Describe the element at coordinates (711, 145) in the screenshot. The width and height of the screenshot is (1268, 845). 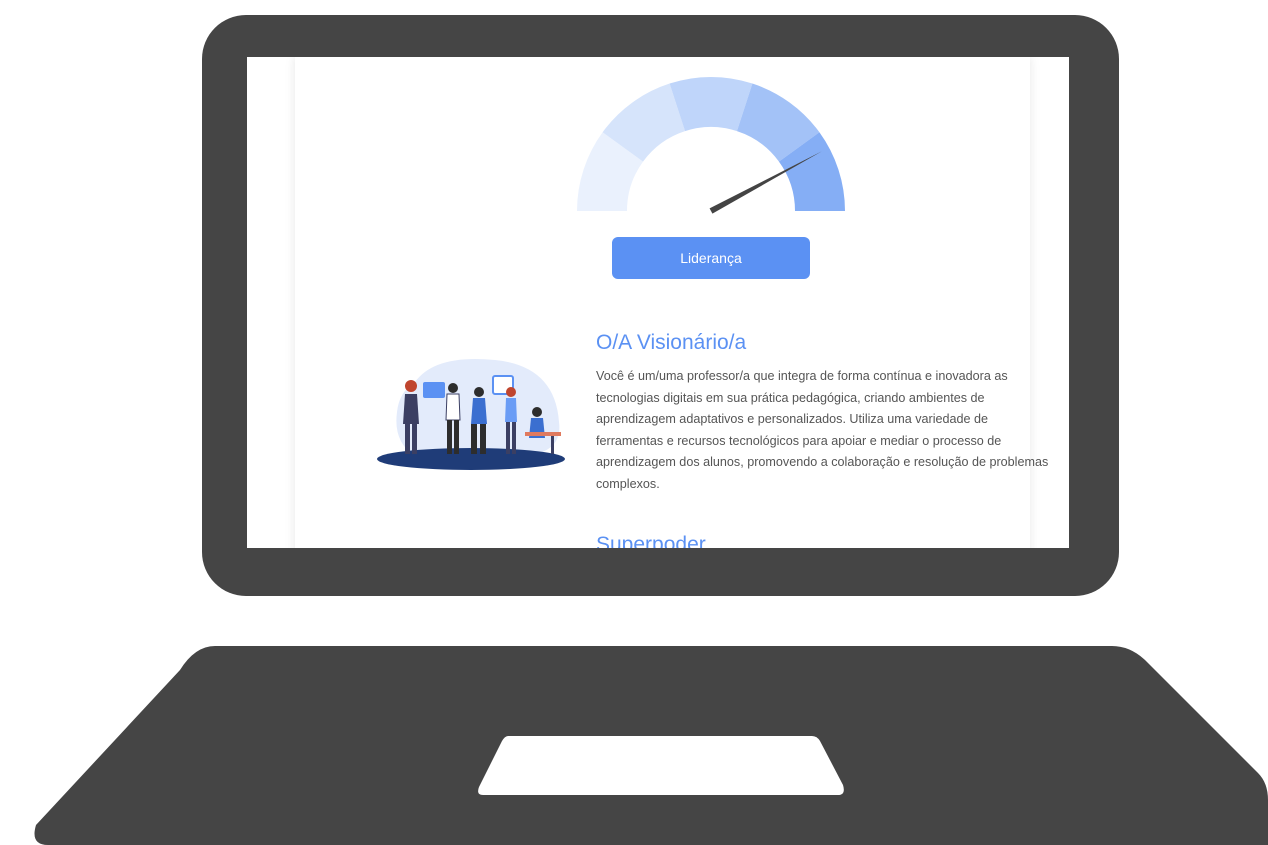
I see `level-gauge` at that location.